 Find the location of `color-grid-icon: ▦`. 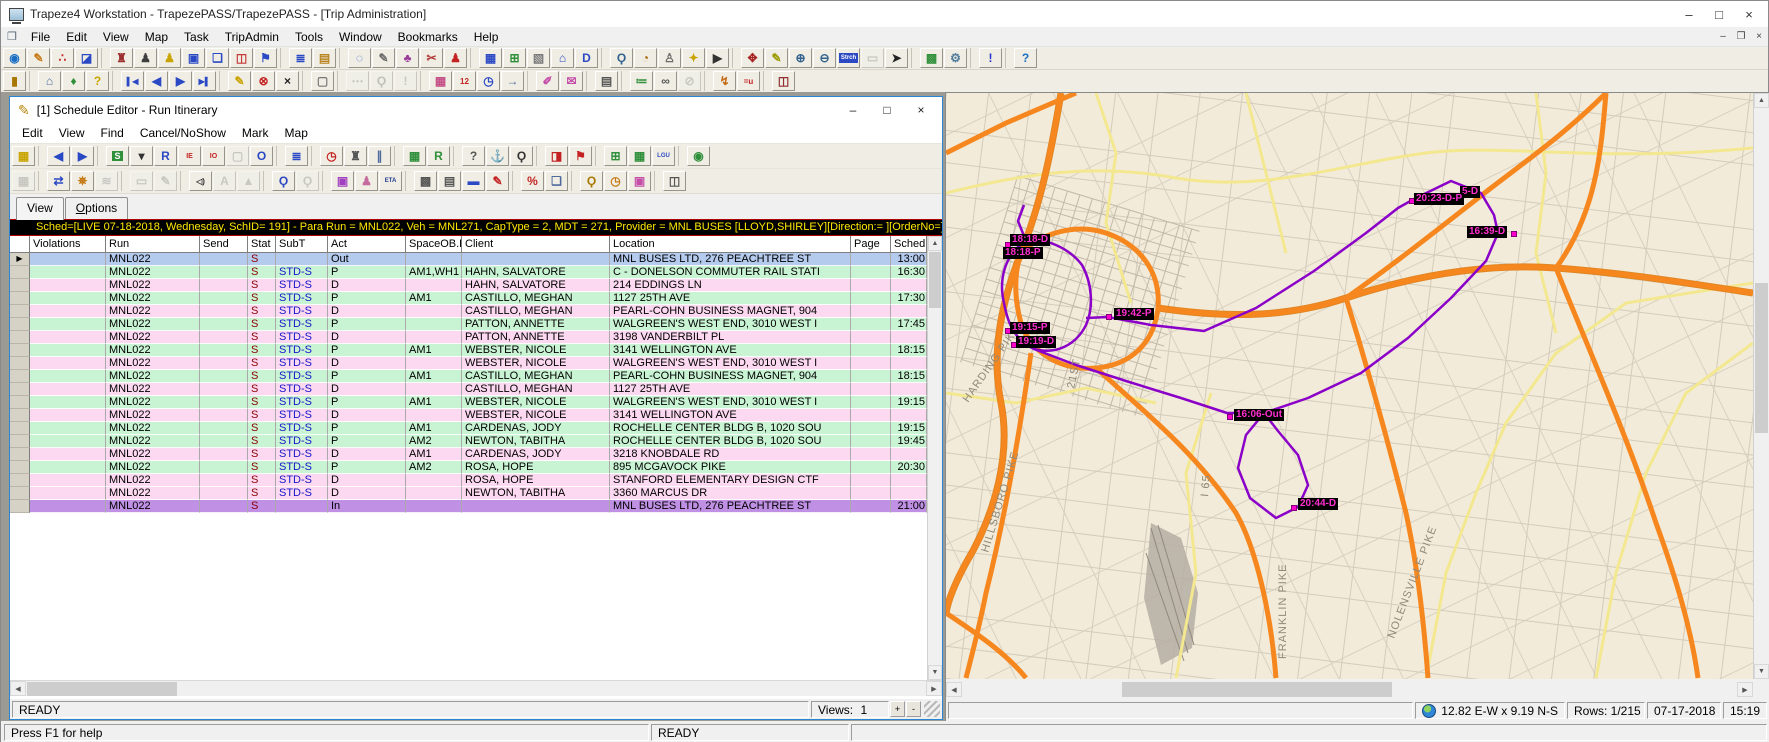

color-grid-icon: ▦ is located at coordinates (440, 81).